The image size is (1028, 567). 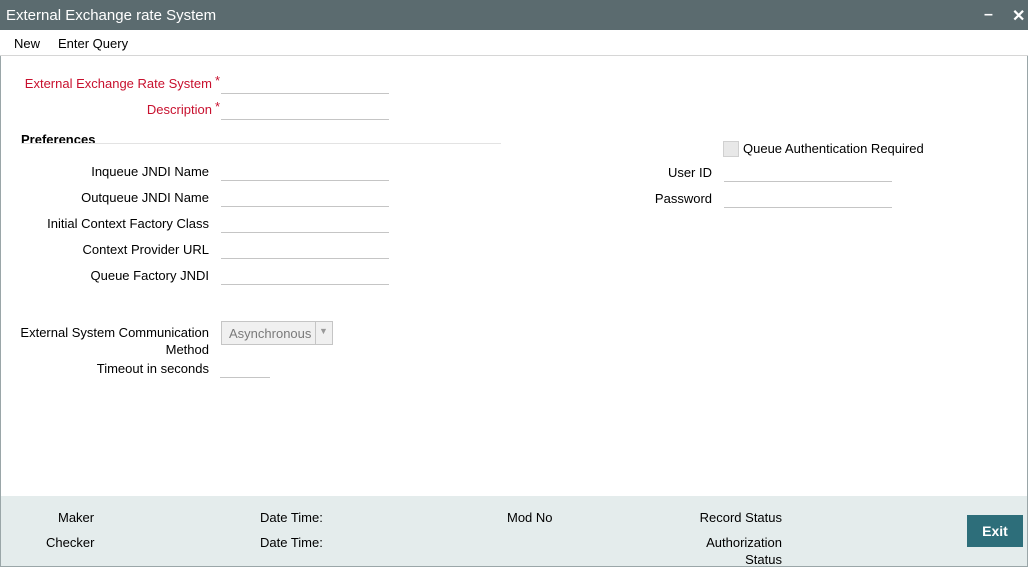 What do you see at coordinates (323, 333) in the screenshot?
I see `chevron-down-icon: ▼` at bounding box center [323, 333].